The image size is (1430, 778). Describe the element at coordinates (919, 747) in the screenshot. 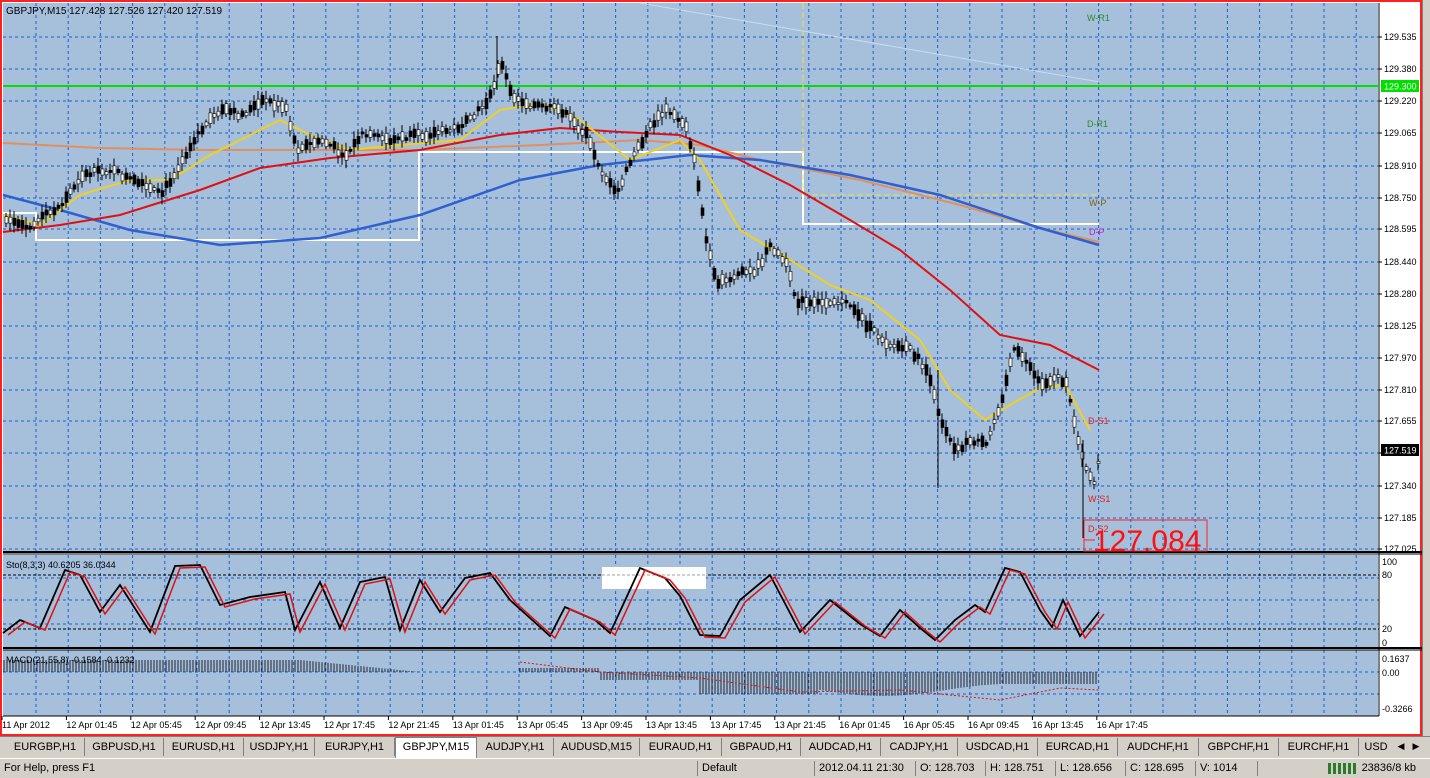

I see `tab-cadjpy-h1: CADJPY,H1` at that location.